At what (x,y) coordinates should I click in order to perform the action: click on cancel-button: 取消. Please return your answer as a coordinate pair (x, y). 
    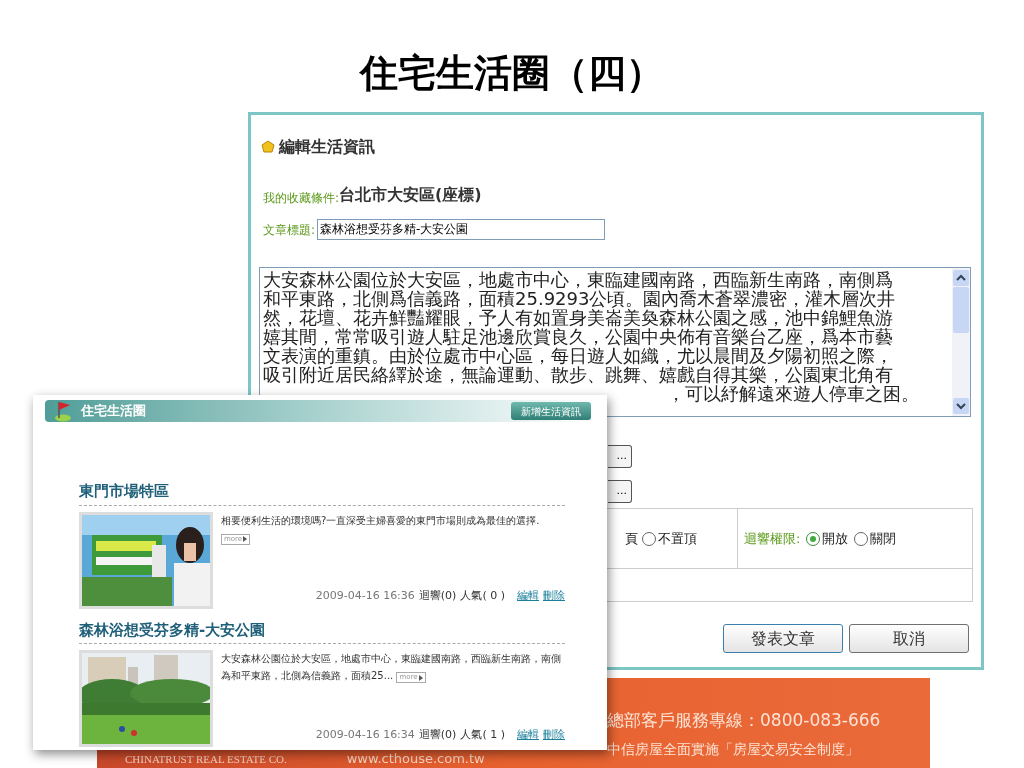
    Looking at the image, I should click on (909, 638).